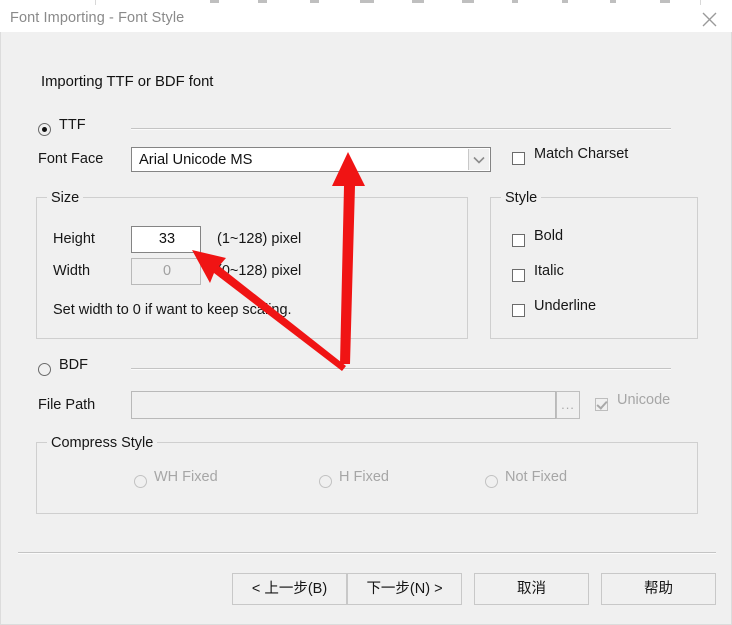 This screenshot has height=625, width=732. What do you see at coordinates (518, 310) in the screenshot?
I see `underline-checkbox` at bounding box center [518, 310].